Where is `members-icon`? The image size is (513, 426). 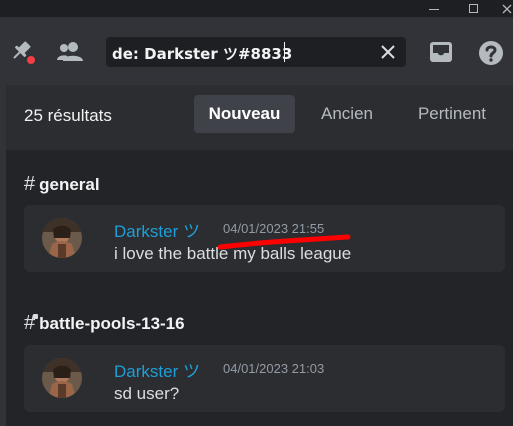 members-icon is located at coordinates (70, 52).